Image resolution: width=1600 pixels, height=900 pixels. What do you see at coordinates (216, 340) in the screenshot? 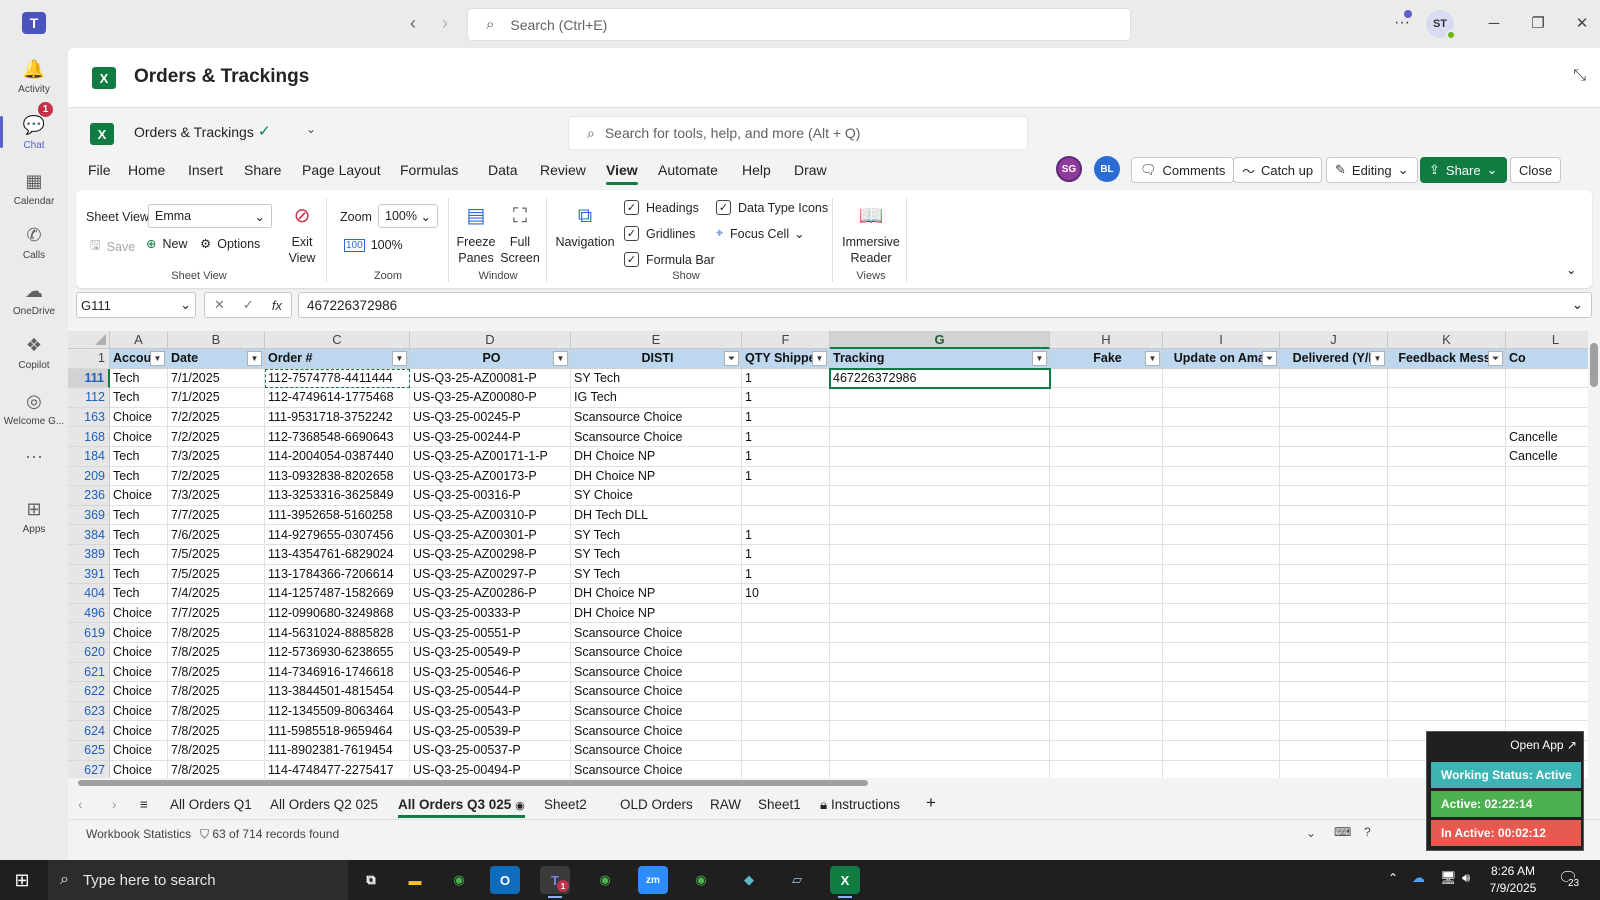
I see `column-header-b: B` at bounding box center [216, 340].